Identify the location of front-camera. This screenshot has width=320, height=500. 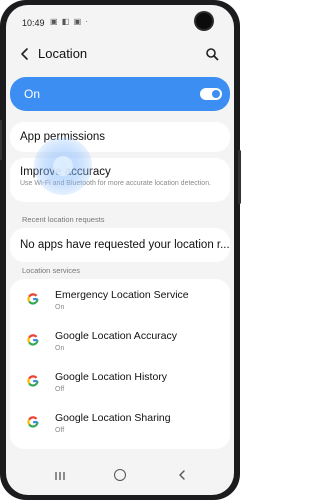
(204, 21).